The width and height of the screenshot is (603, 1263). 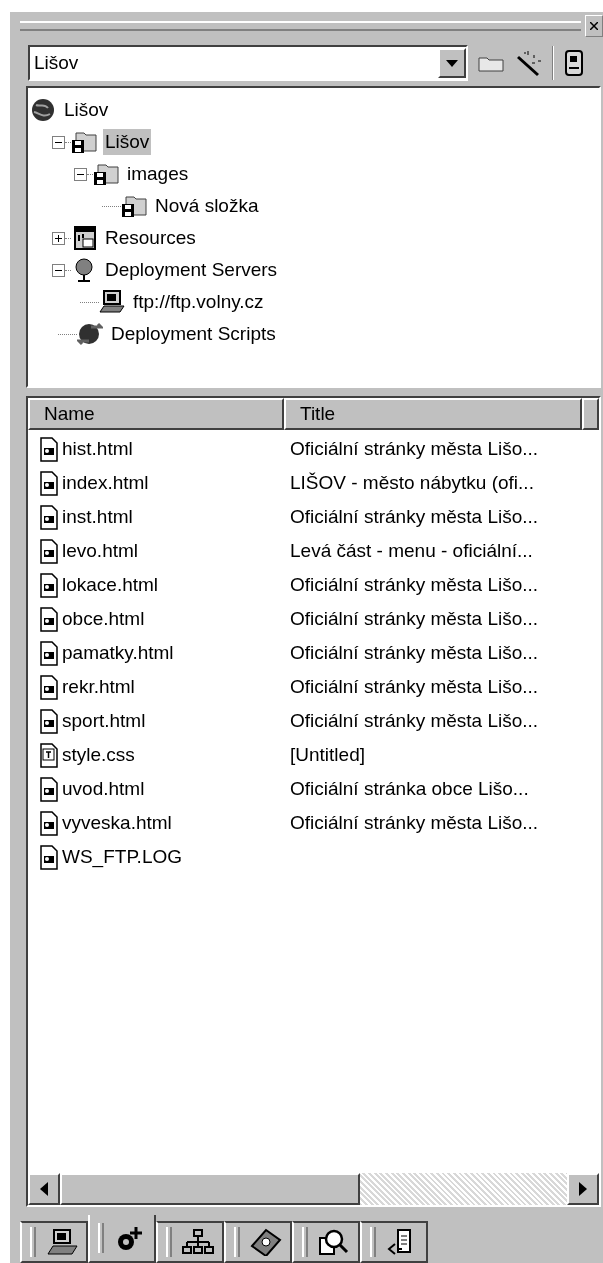 I want to click on text-file-icon, so click(x=49, y=755).